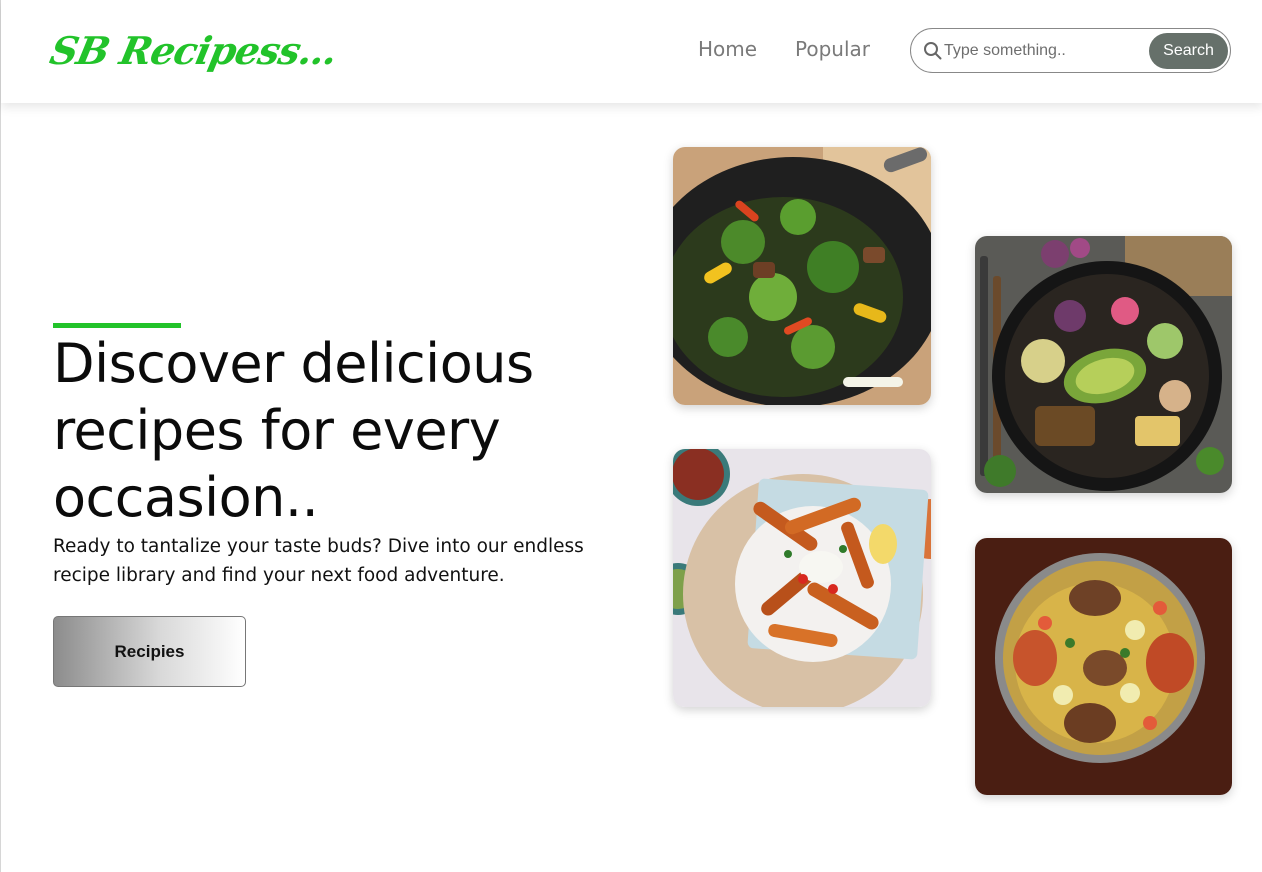 This screenshot has width=1262, height=872. I want to click on food-image-rice-platter, so click(1103, 666).